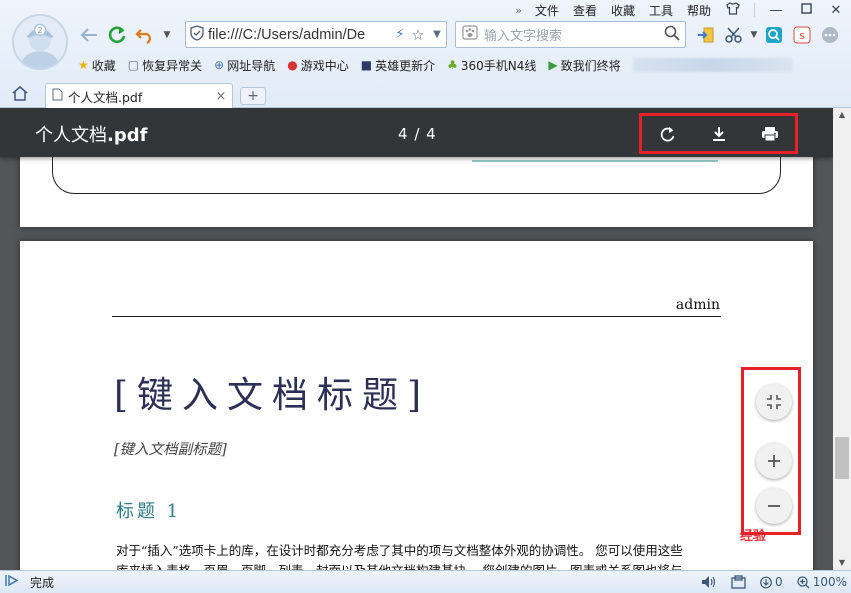  What do you see at coordinates (400, 34) in the screenshot?
I see `lightning-icon: ⚡` at bounding box center [400, 34].